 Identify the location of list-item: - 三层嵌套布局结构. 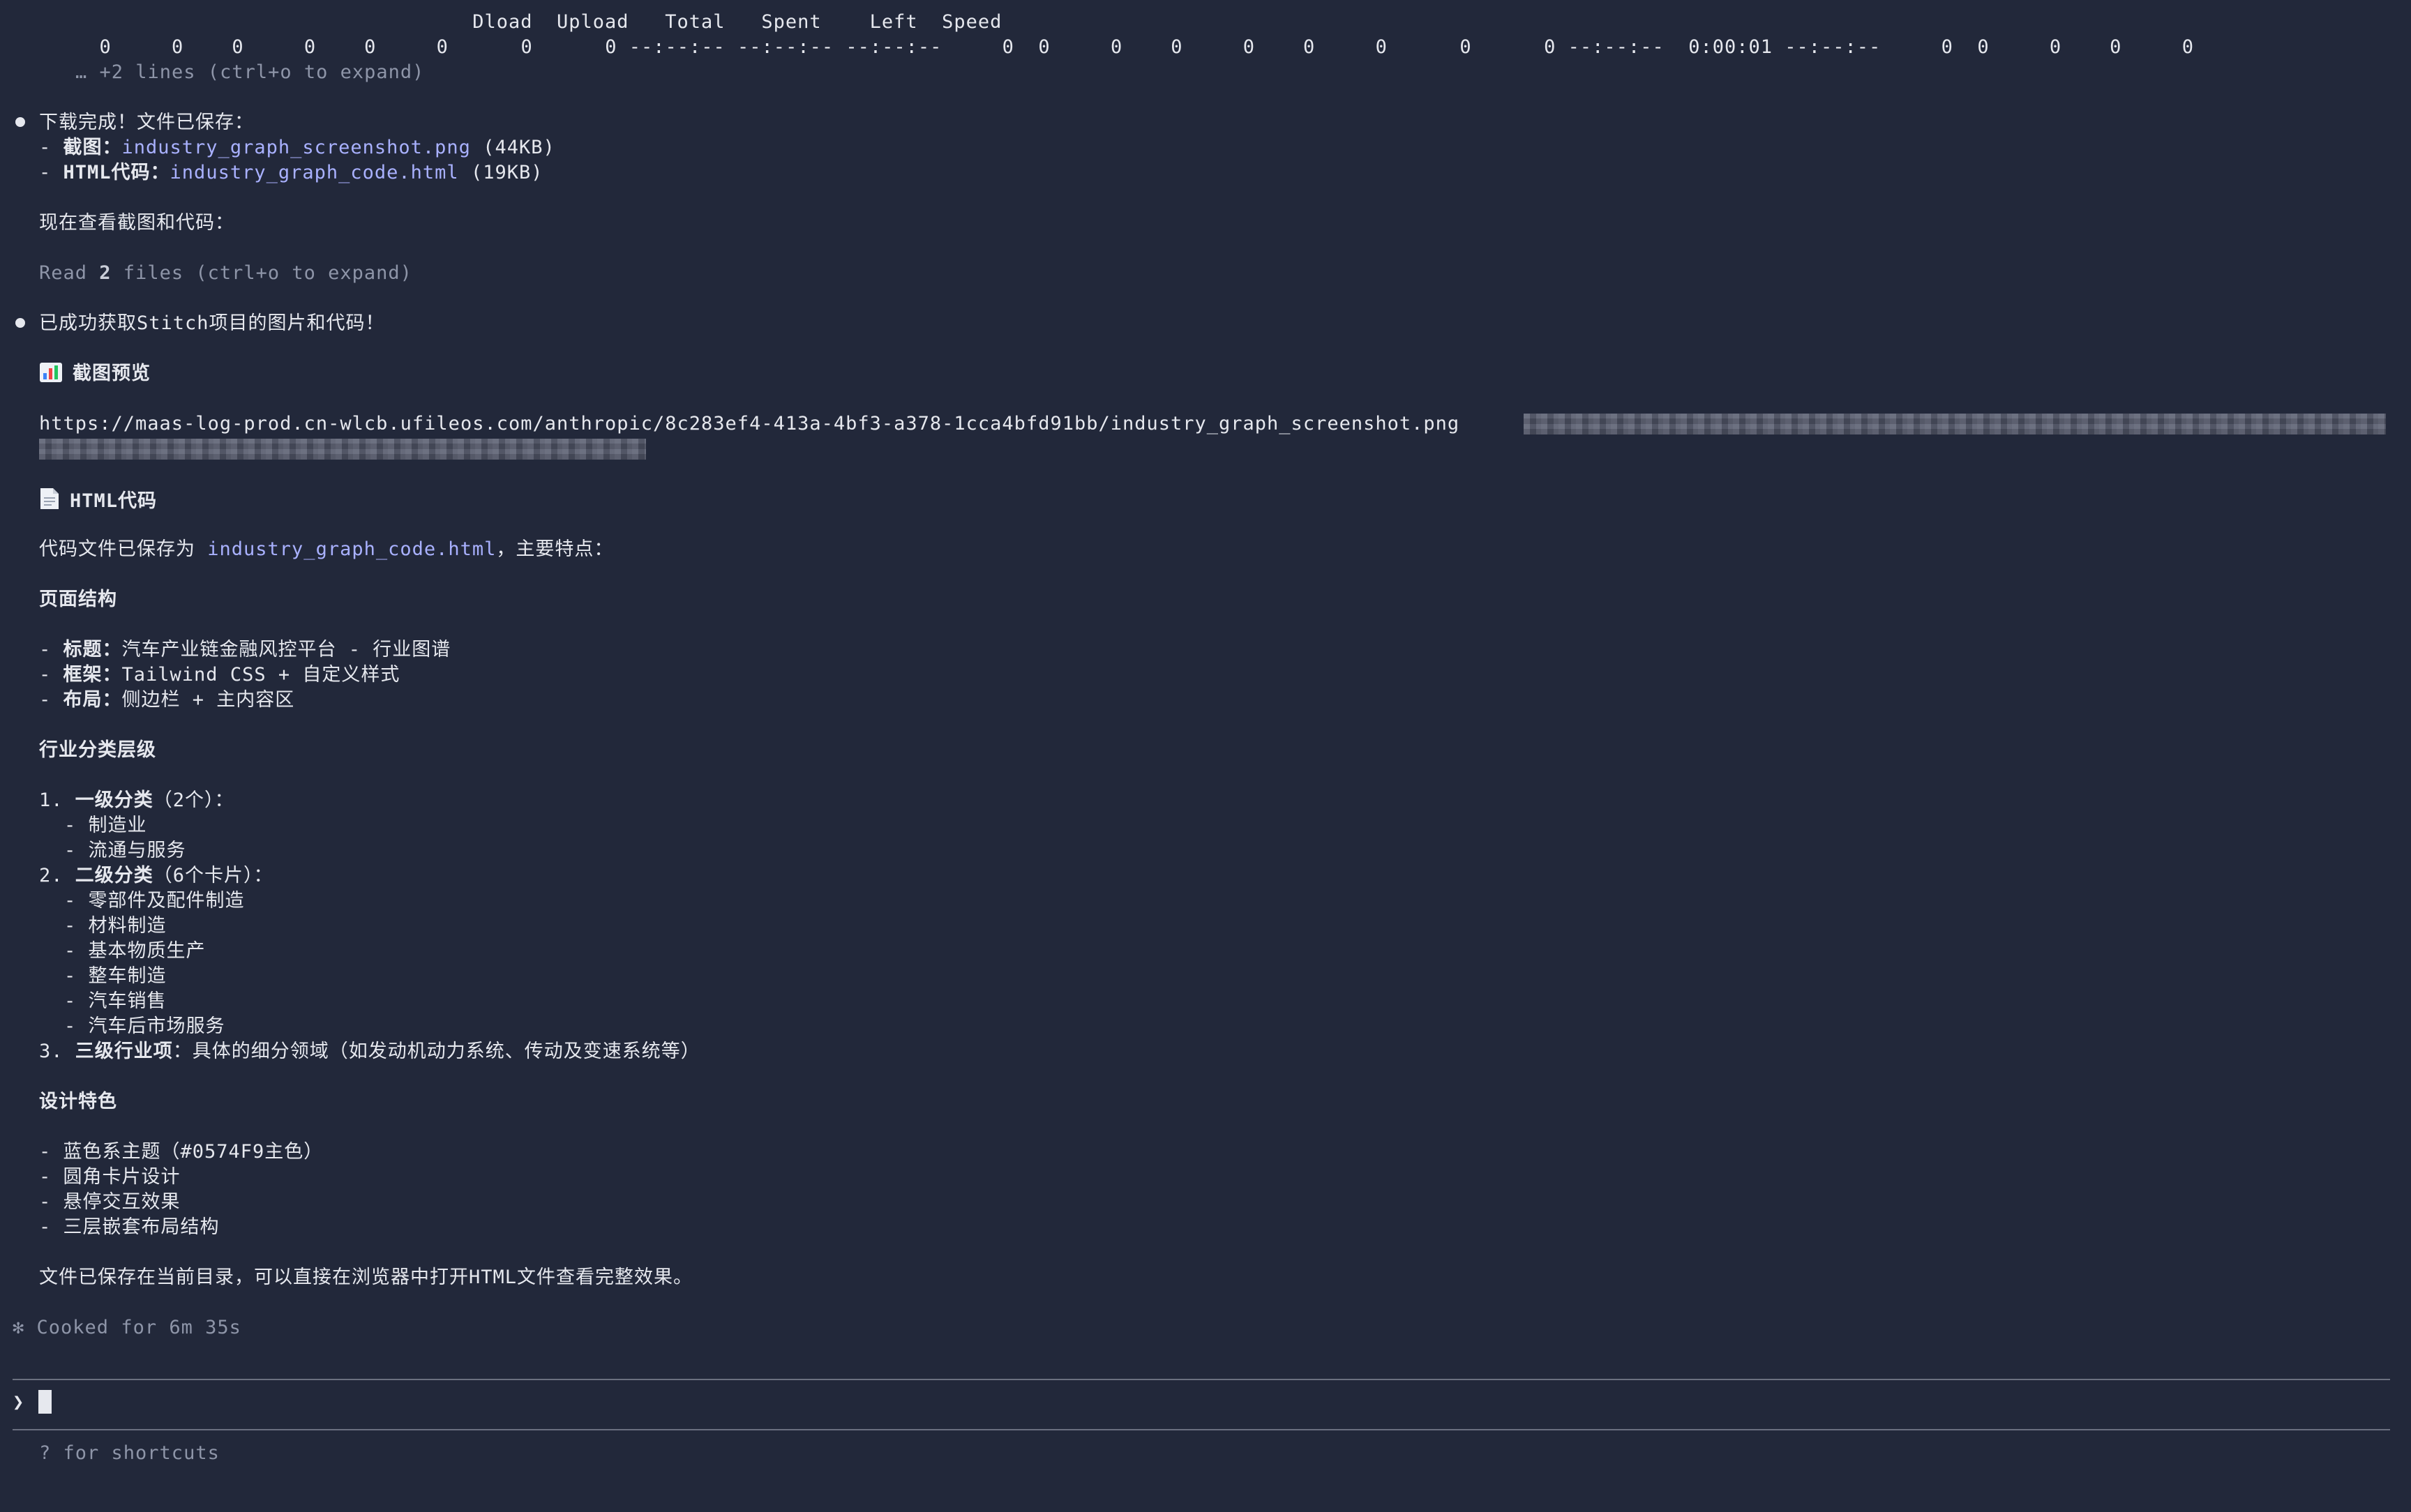
(129, 1227).